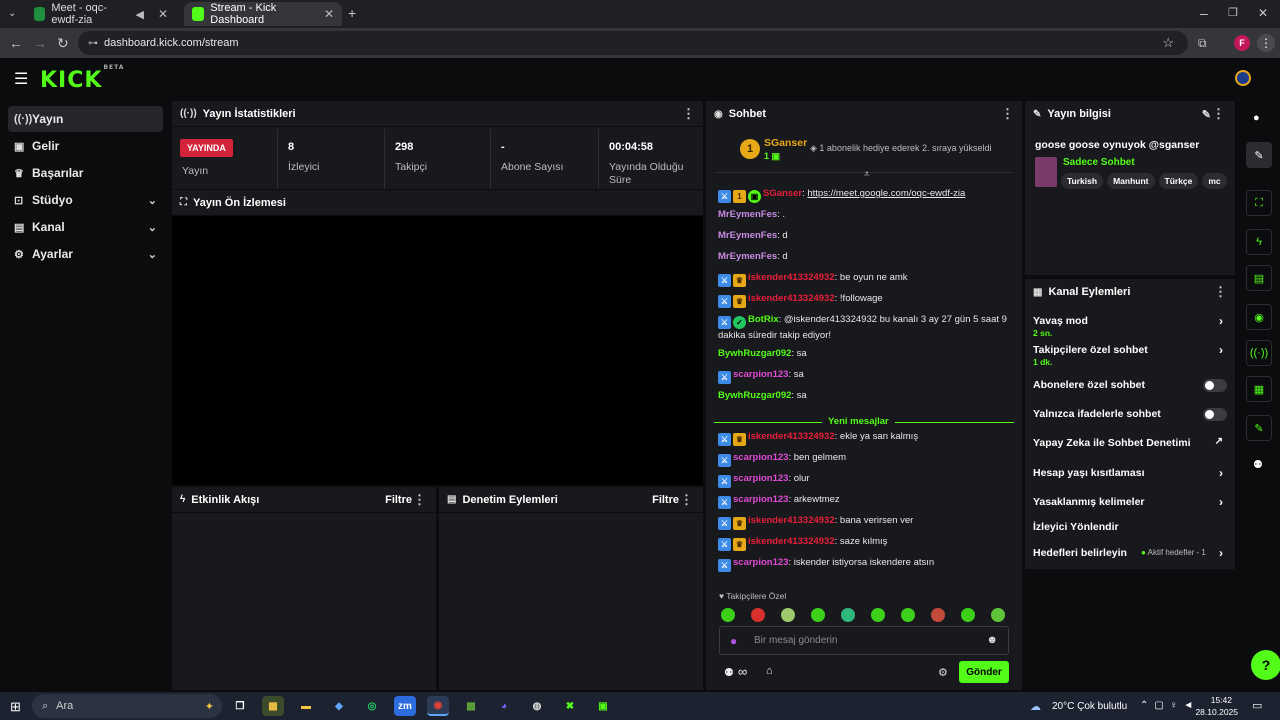 The width and height of the screenshot is (1280, 720). I want to click on zoom-icon: zm, so click(405, 706).